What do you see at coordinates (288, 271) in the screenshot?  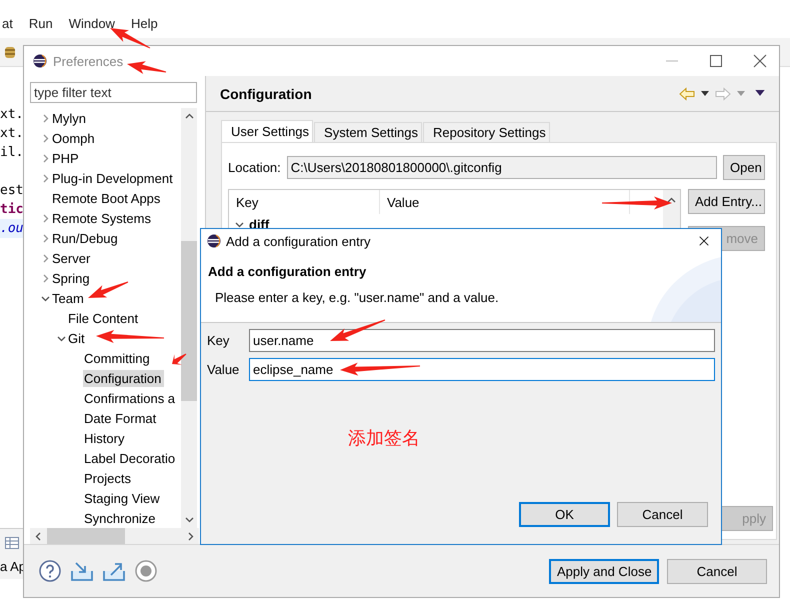 I see `dialog-heading: Add a configuration entry` at bounding box center [288, 271].